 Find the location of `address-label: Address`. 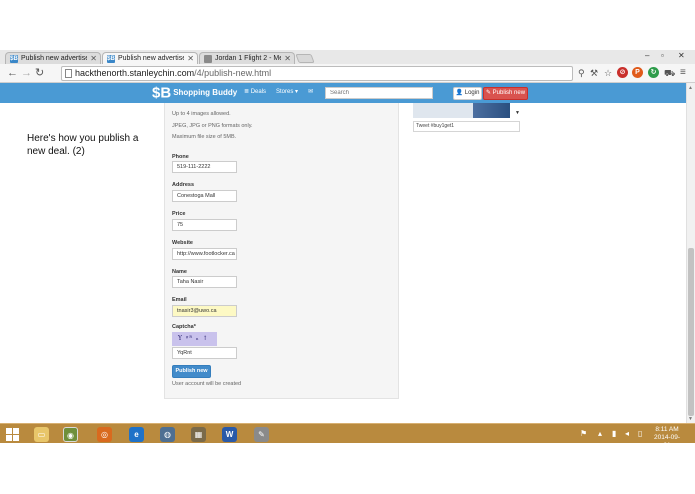

address-label: Address is located at coordinates (183, 185).